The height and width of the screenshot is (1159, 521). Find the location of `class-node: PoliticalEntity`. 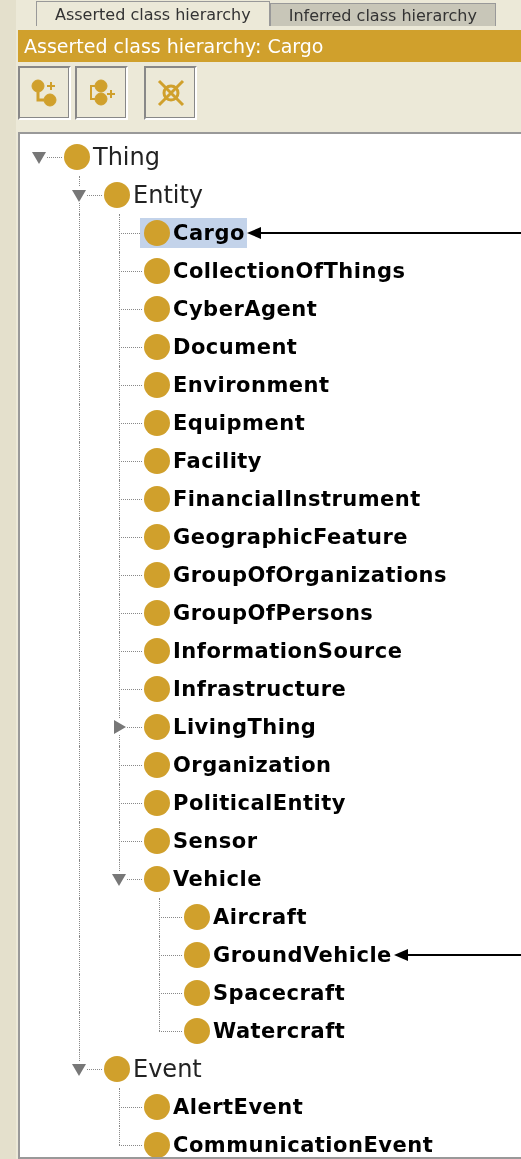

class-node: PoliticalEntity is located at coordinates (244, 803).